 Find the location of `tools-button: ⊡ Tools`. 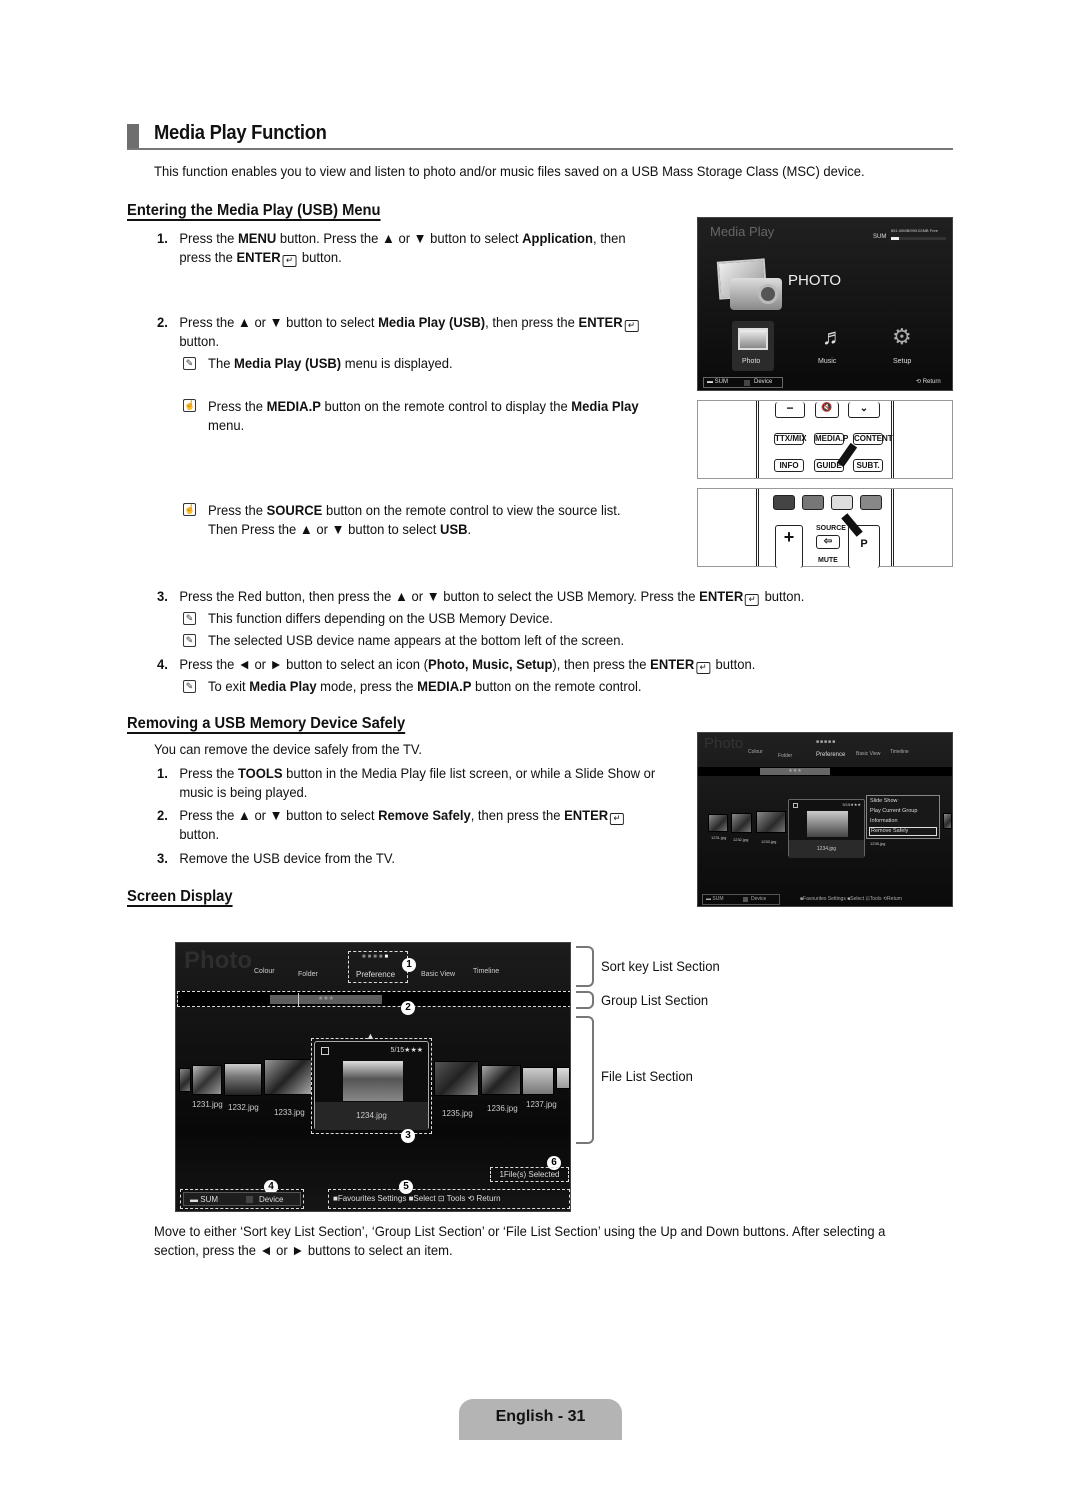

tools-button: ⊡ Tools is located at coordinates (451, 1198).